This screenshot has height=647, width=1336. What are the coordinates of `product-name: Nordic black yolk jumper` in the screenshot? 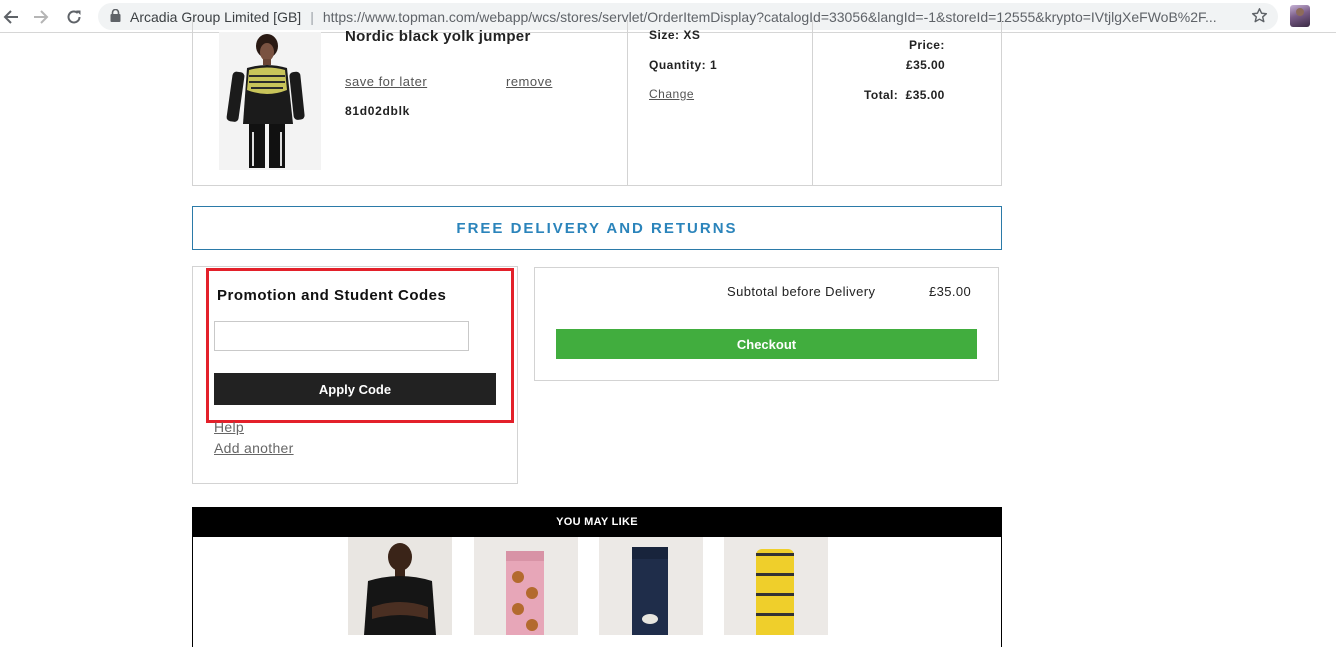 It's located at (438, 36).